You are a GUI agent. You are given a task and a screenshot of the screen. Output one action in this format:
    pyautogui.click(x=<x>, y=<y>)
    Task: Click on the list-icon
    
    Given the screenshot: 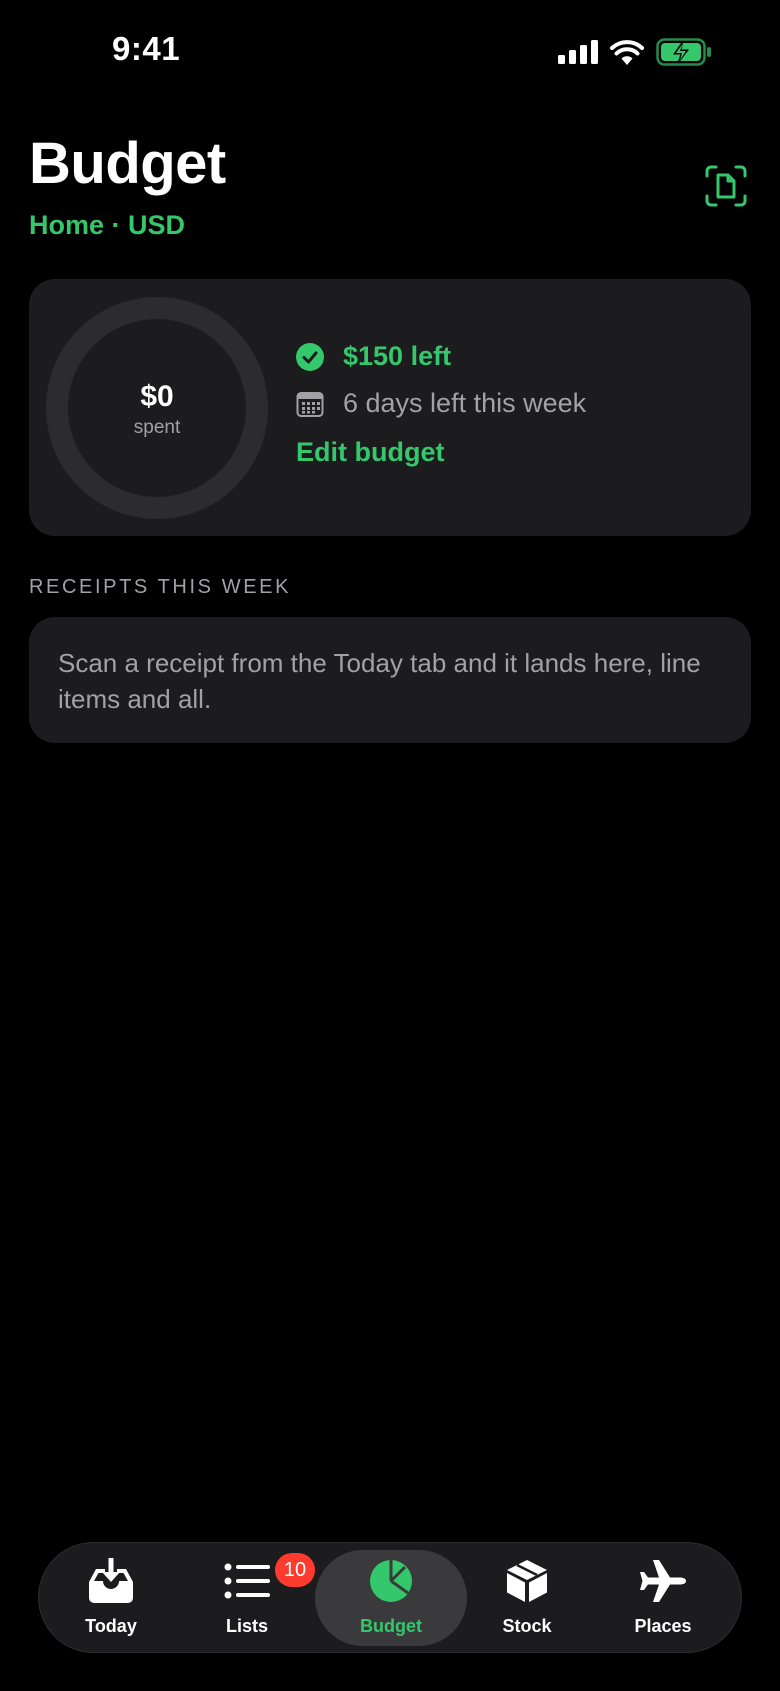 What is the action you would take?
    pyautogui.click(x=247, y=1583)
    